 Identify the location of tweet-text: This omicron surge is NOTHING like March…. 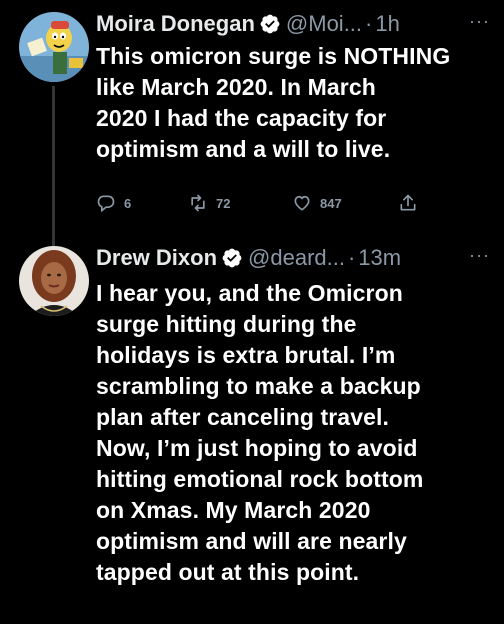
(273, 102).